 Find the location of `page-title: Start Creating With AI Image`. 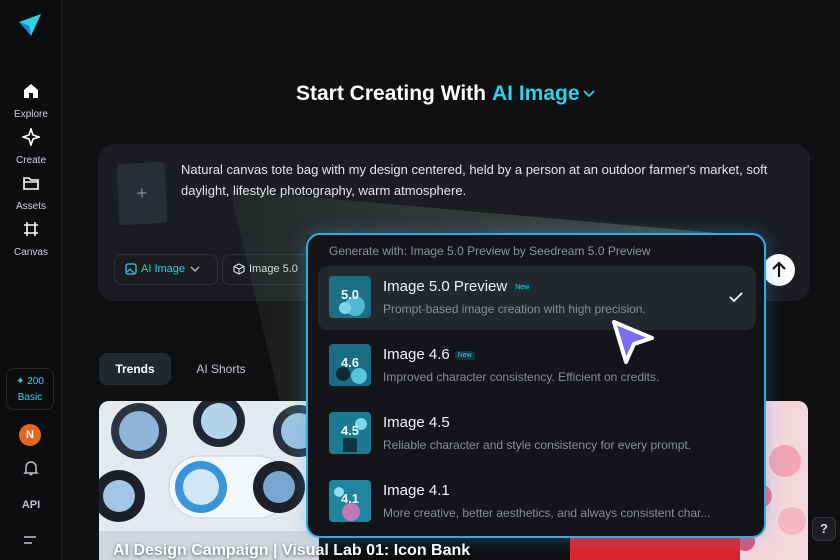

page-title: Start Creating With AI Image is located at coordinates (445, 94).